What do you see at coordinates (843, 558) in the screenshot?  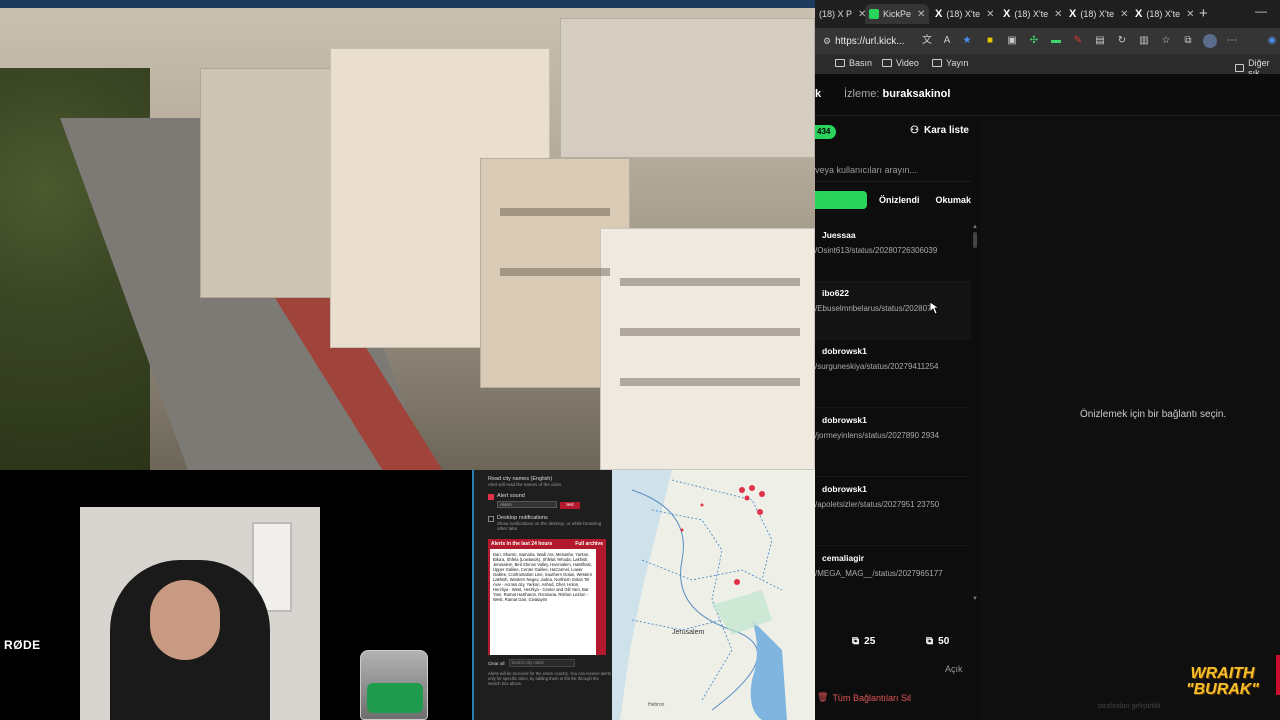 I see `link-username: cemaliagir` at bounding box center [843, 558].